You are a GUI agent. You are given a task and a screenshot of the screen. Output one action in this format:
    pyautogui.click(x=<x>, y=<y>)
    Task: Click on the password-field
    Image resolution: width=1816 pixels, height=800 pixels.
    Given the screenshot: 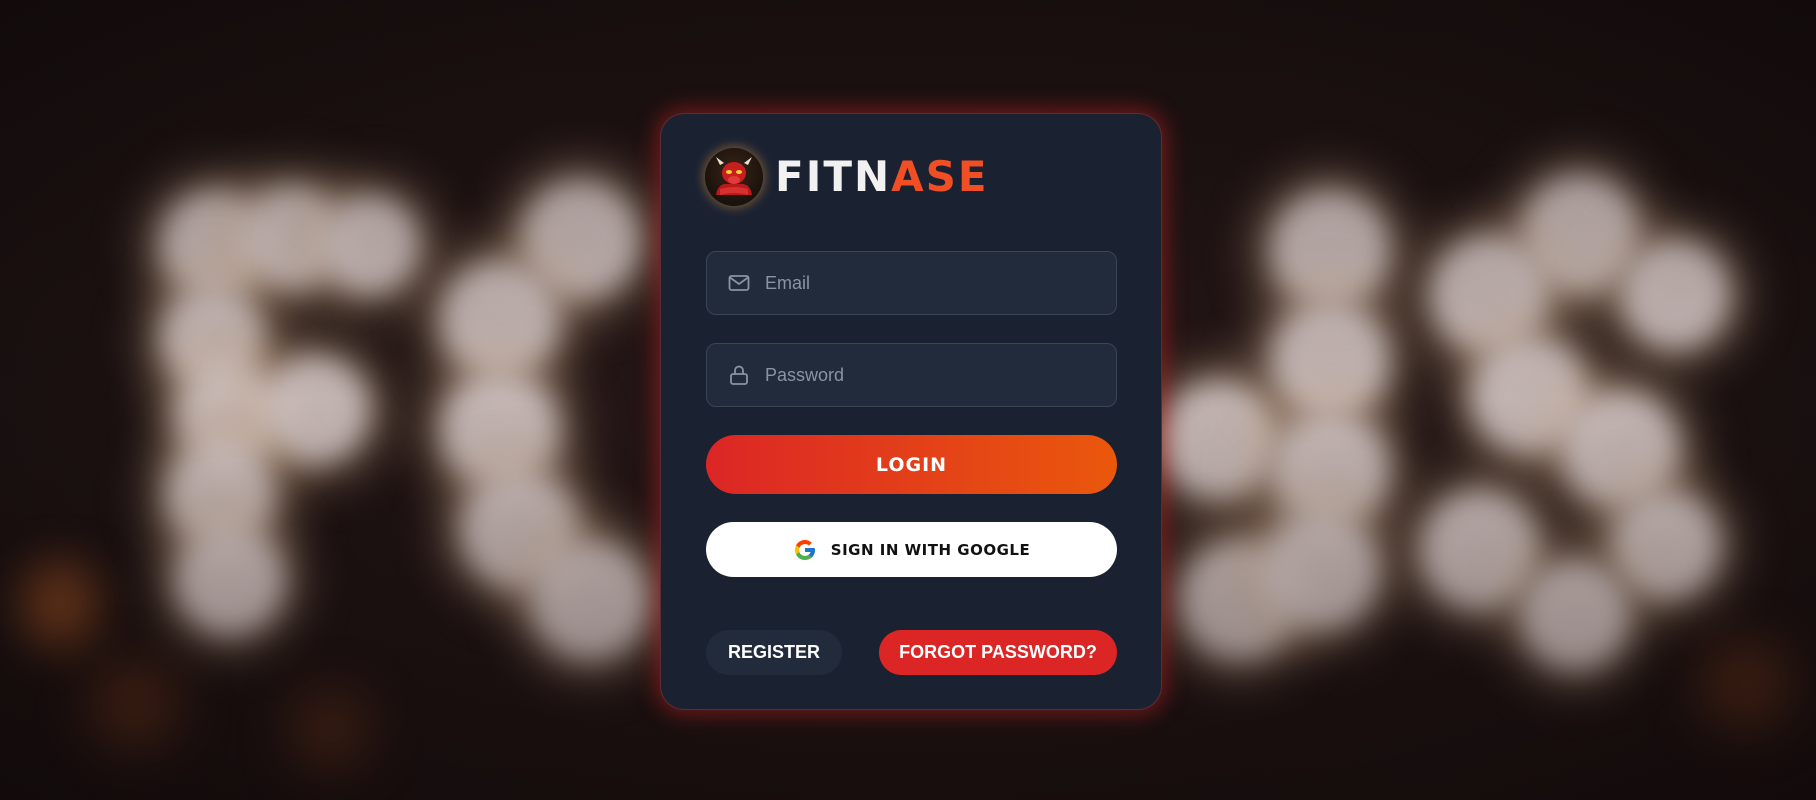 What is the action you would take?
    pyautogui.click(x=911, y=375)
    